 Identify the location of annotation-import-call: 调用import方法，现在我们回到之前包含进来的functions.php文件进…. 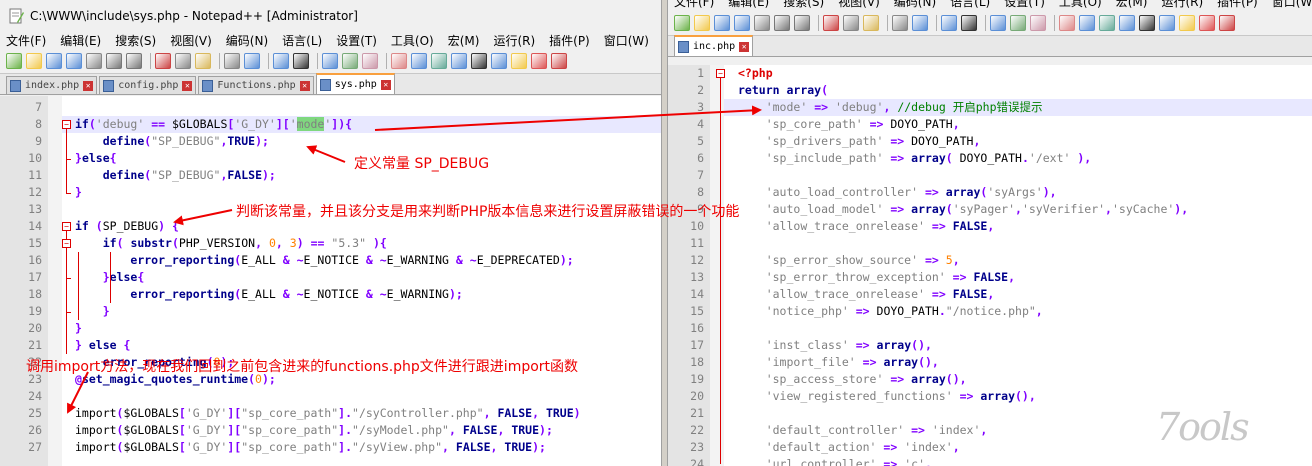
(302, 367).